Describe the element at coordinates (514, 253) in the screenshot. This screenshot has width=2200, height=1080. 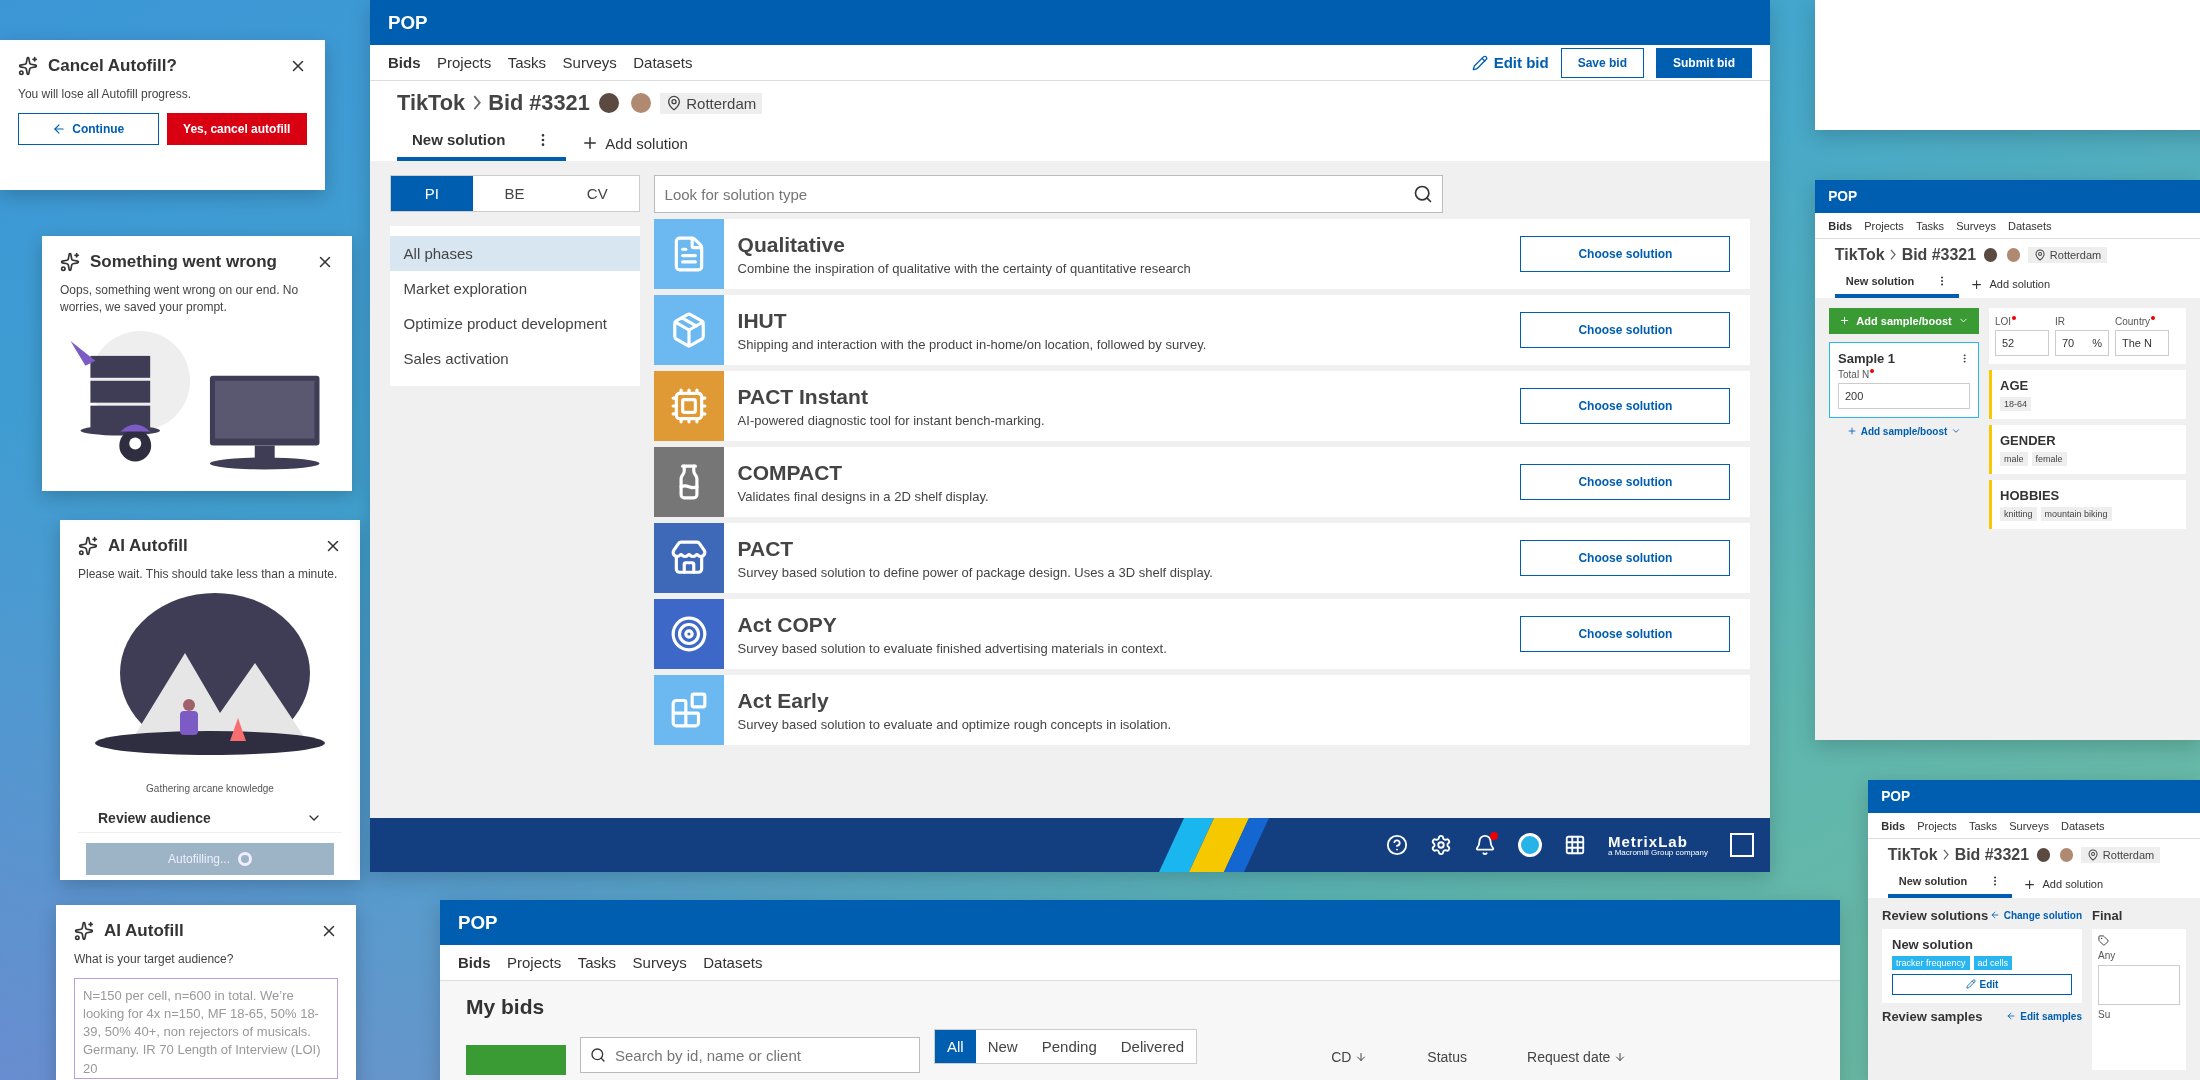
I see `phase-item: All phases` at that location.